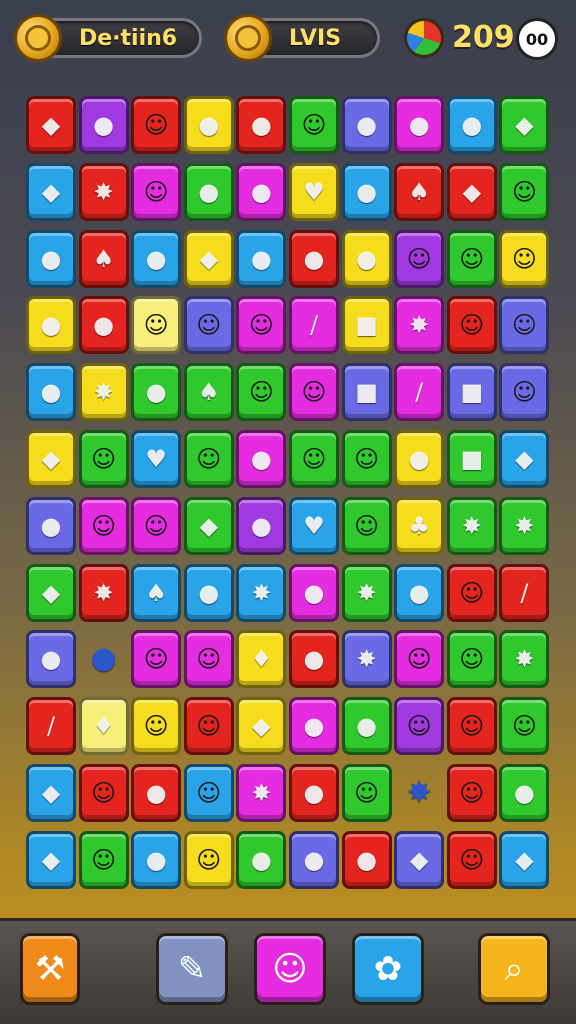  I want to click on tile-r3-c9: ☺, so click(471, 258).